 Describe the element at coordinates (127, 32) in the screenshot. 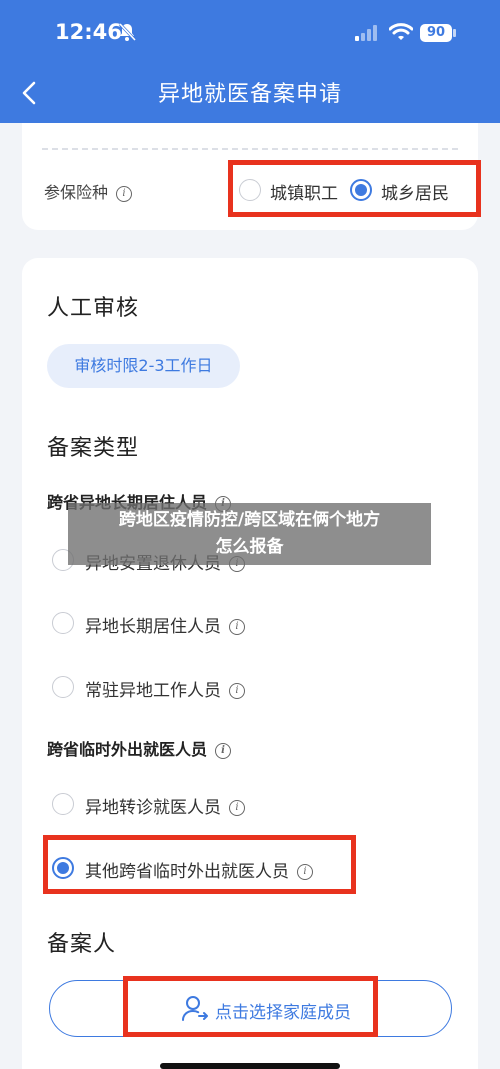

I see `mute-bell-icon` at that location.